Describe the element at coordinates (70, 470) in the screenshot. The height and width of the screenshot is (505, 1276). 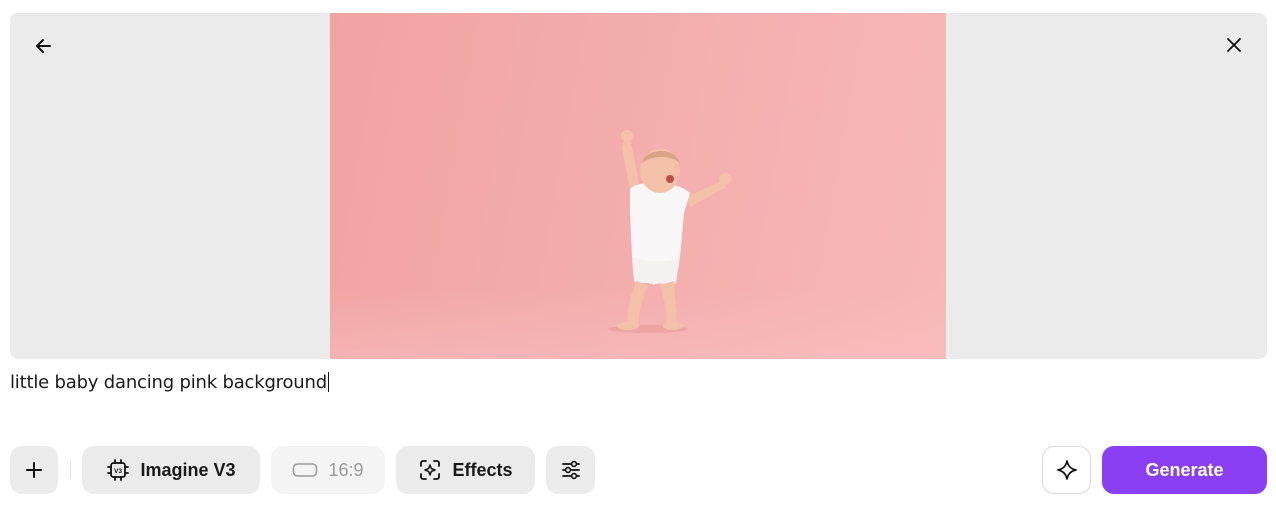
I see `toolbar-divider` at that location.